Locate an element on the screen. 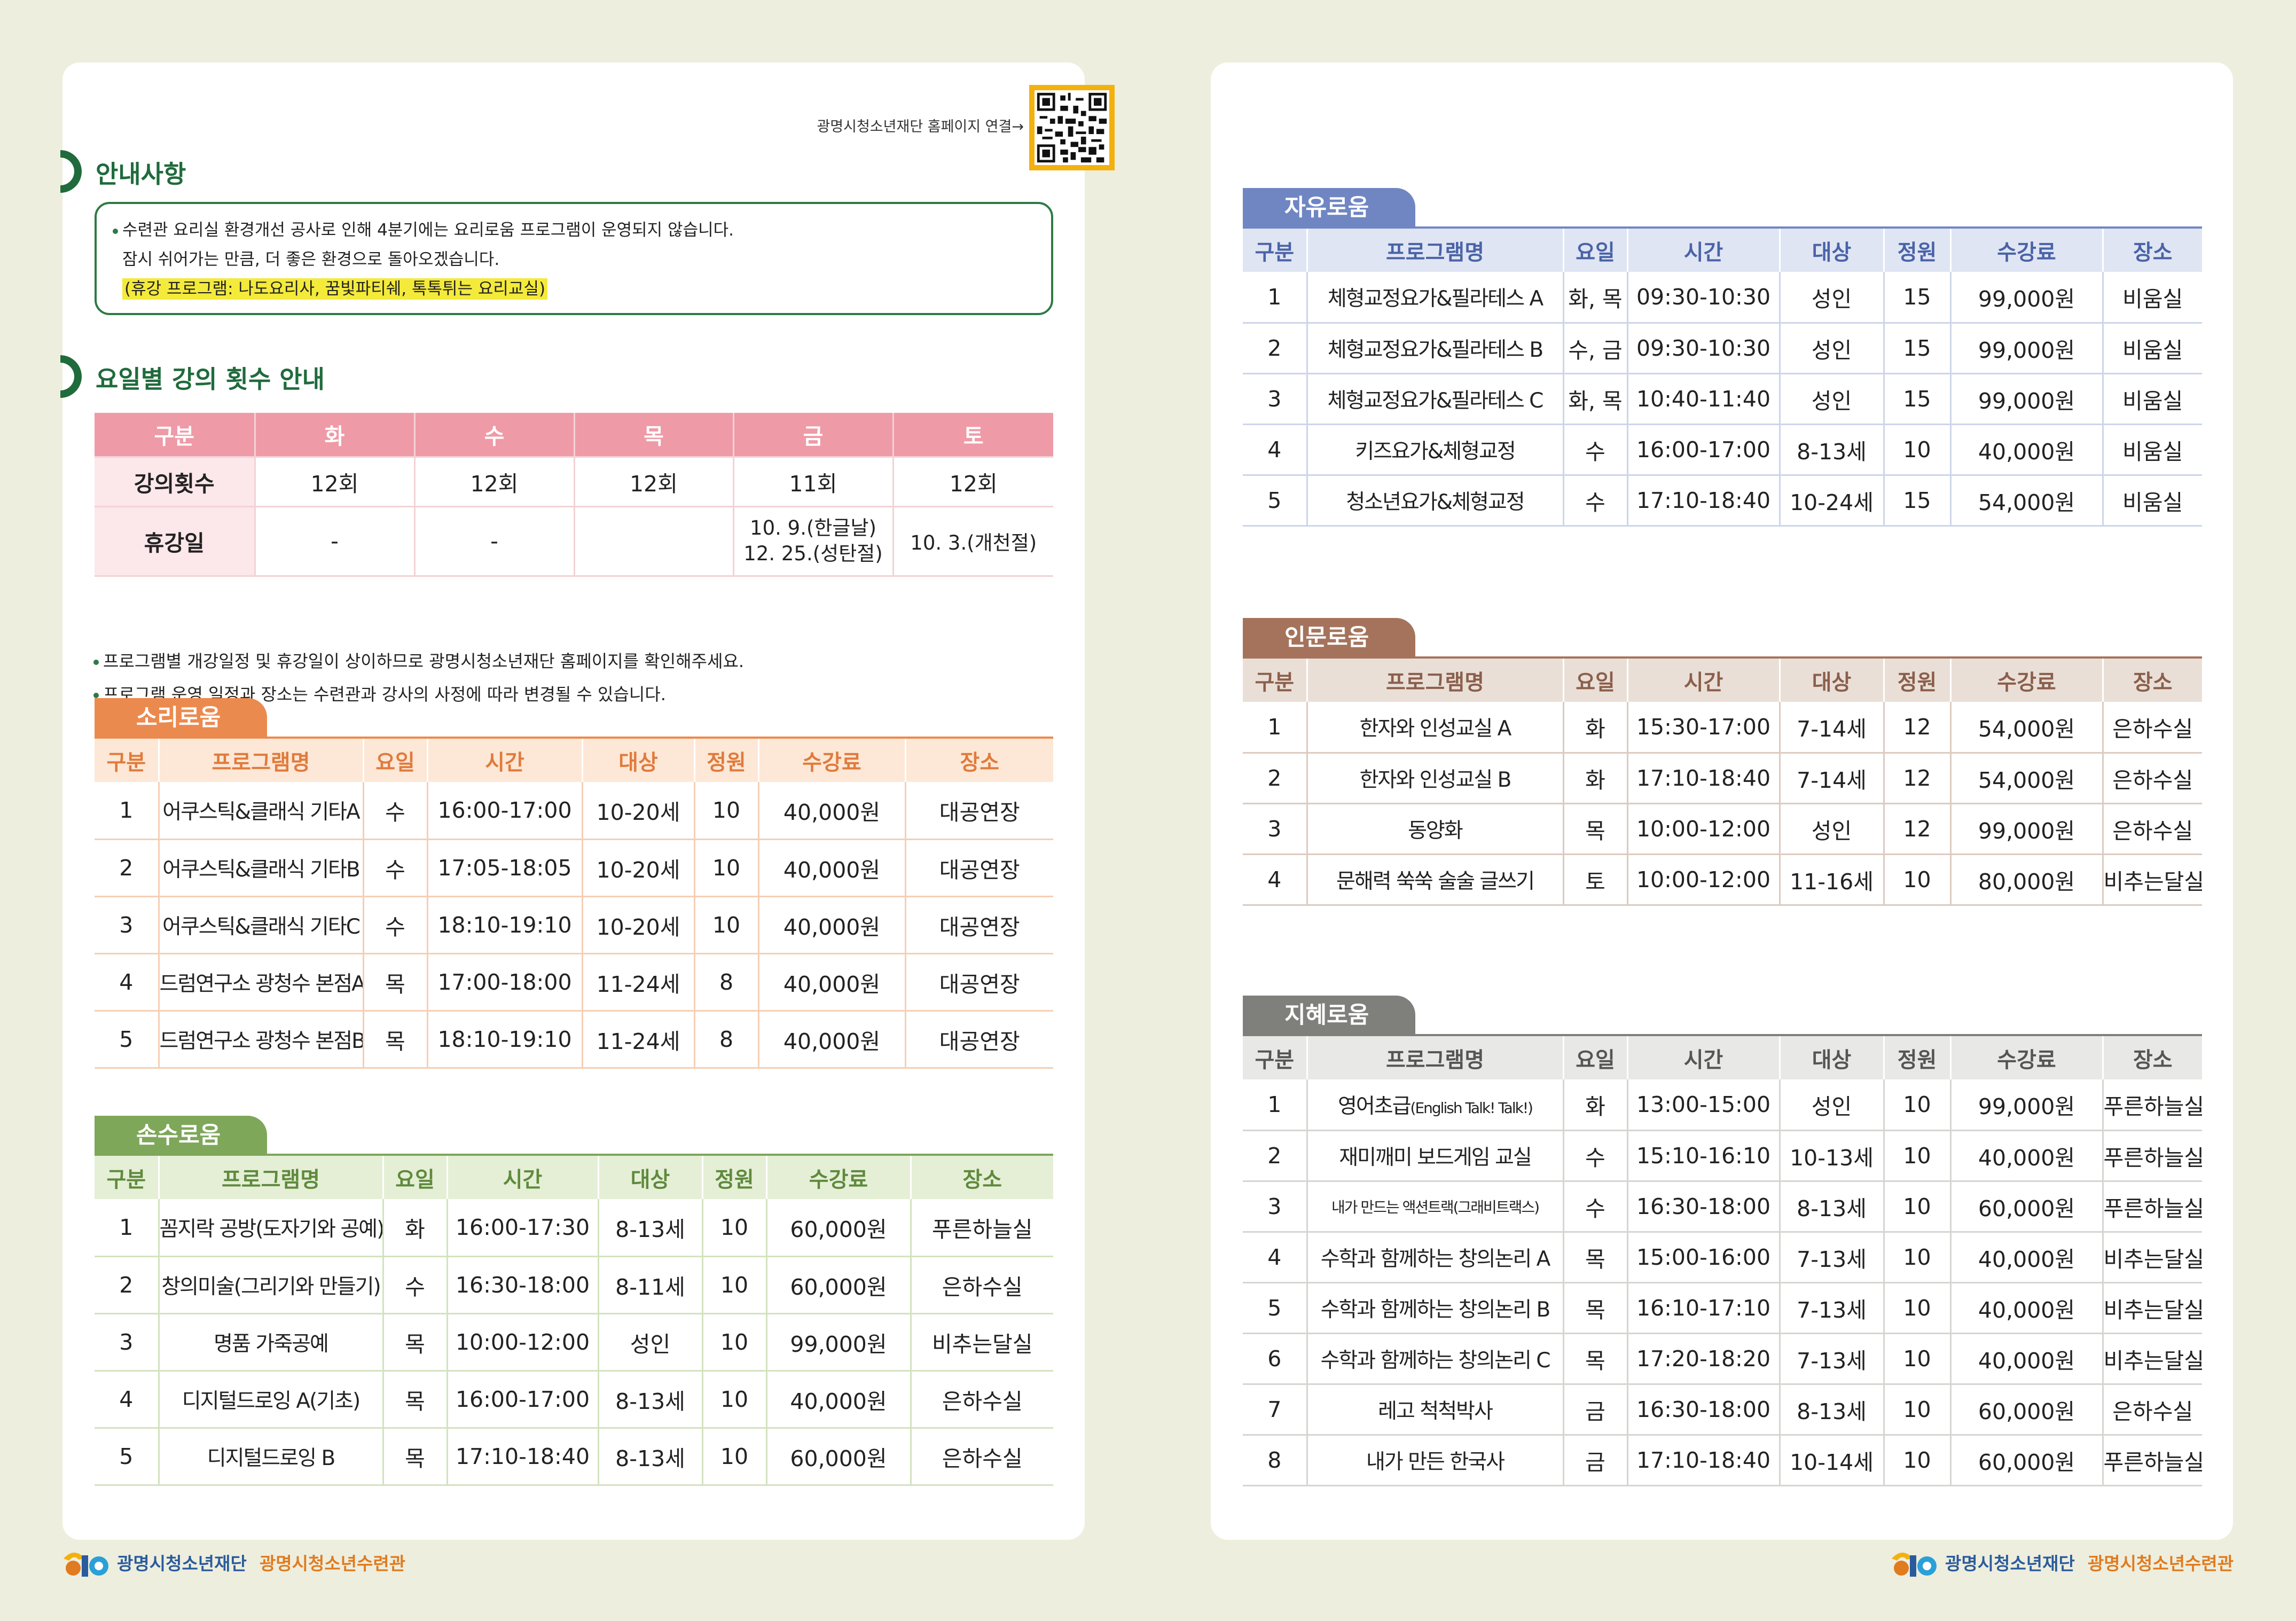  header-col-time: 시간 is located at coordinates (1704, 249).